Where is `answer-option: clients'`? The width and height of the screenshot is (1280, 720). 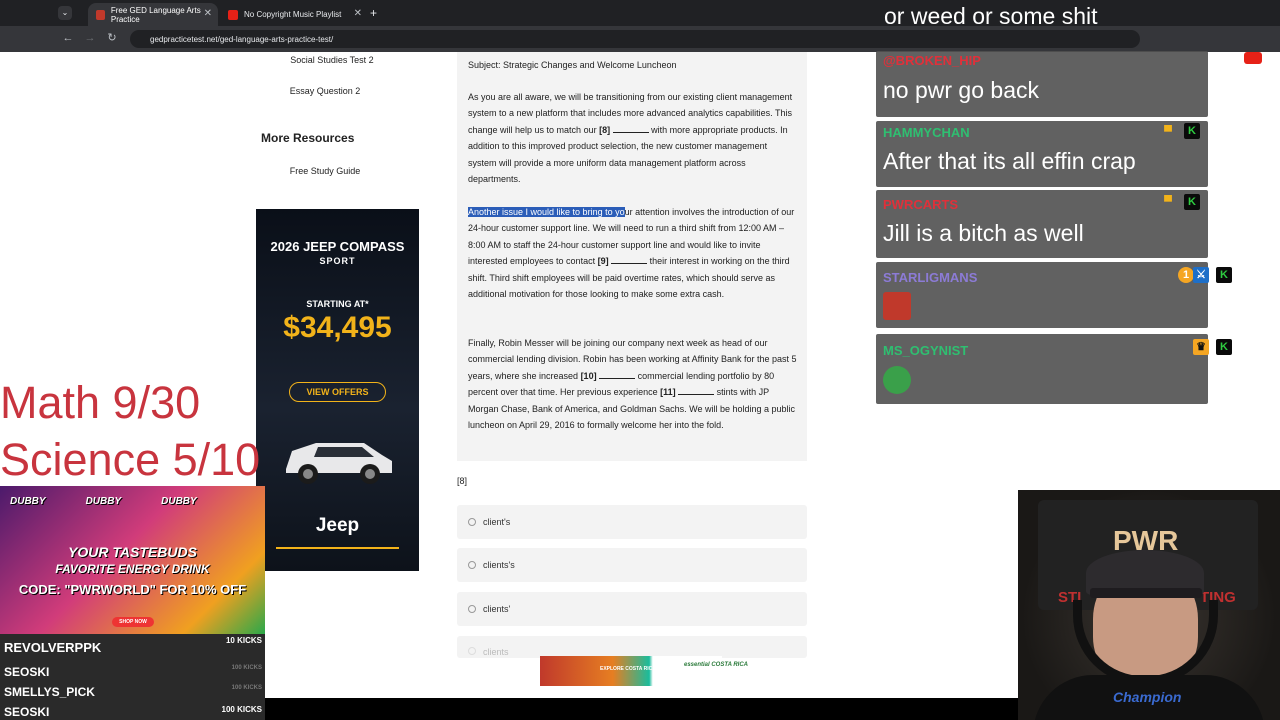
answer-option: clients' is located at coordinates (632, 609).